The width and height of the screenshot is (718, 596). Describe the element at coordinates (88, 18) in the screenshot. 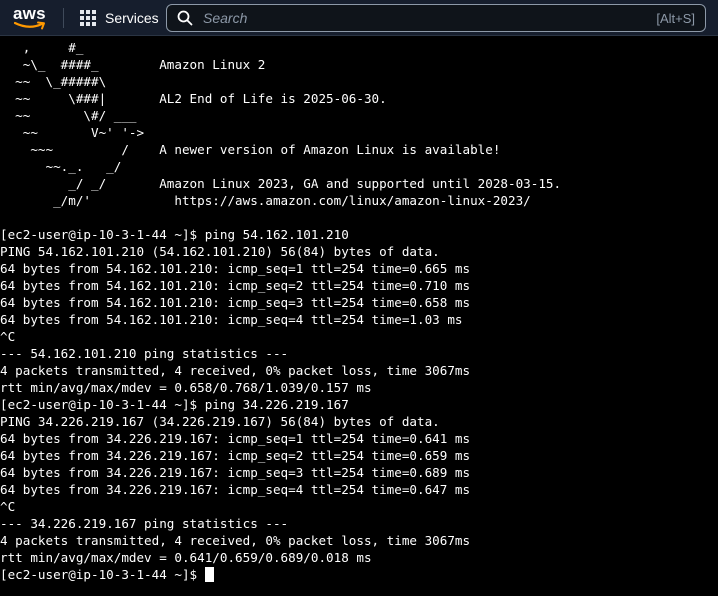

I see `grid-icon` at that location.